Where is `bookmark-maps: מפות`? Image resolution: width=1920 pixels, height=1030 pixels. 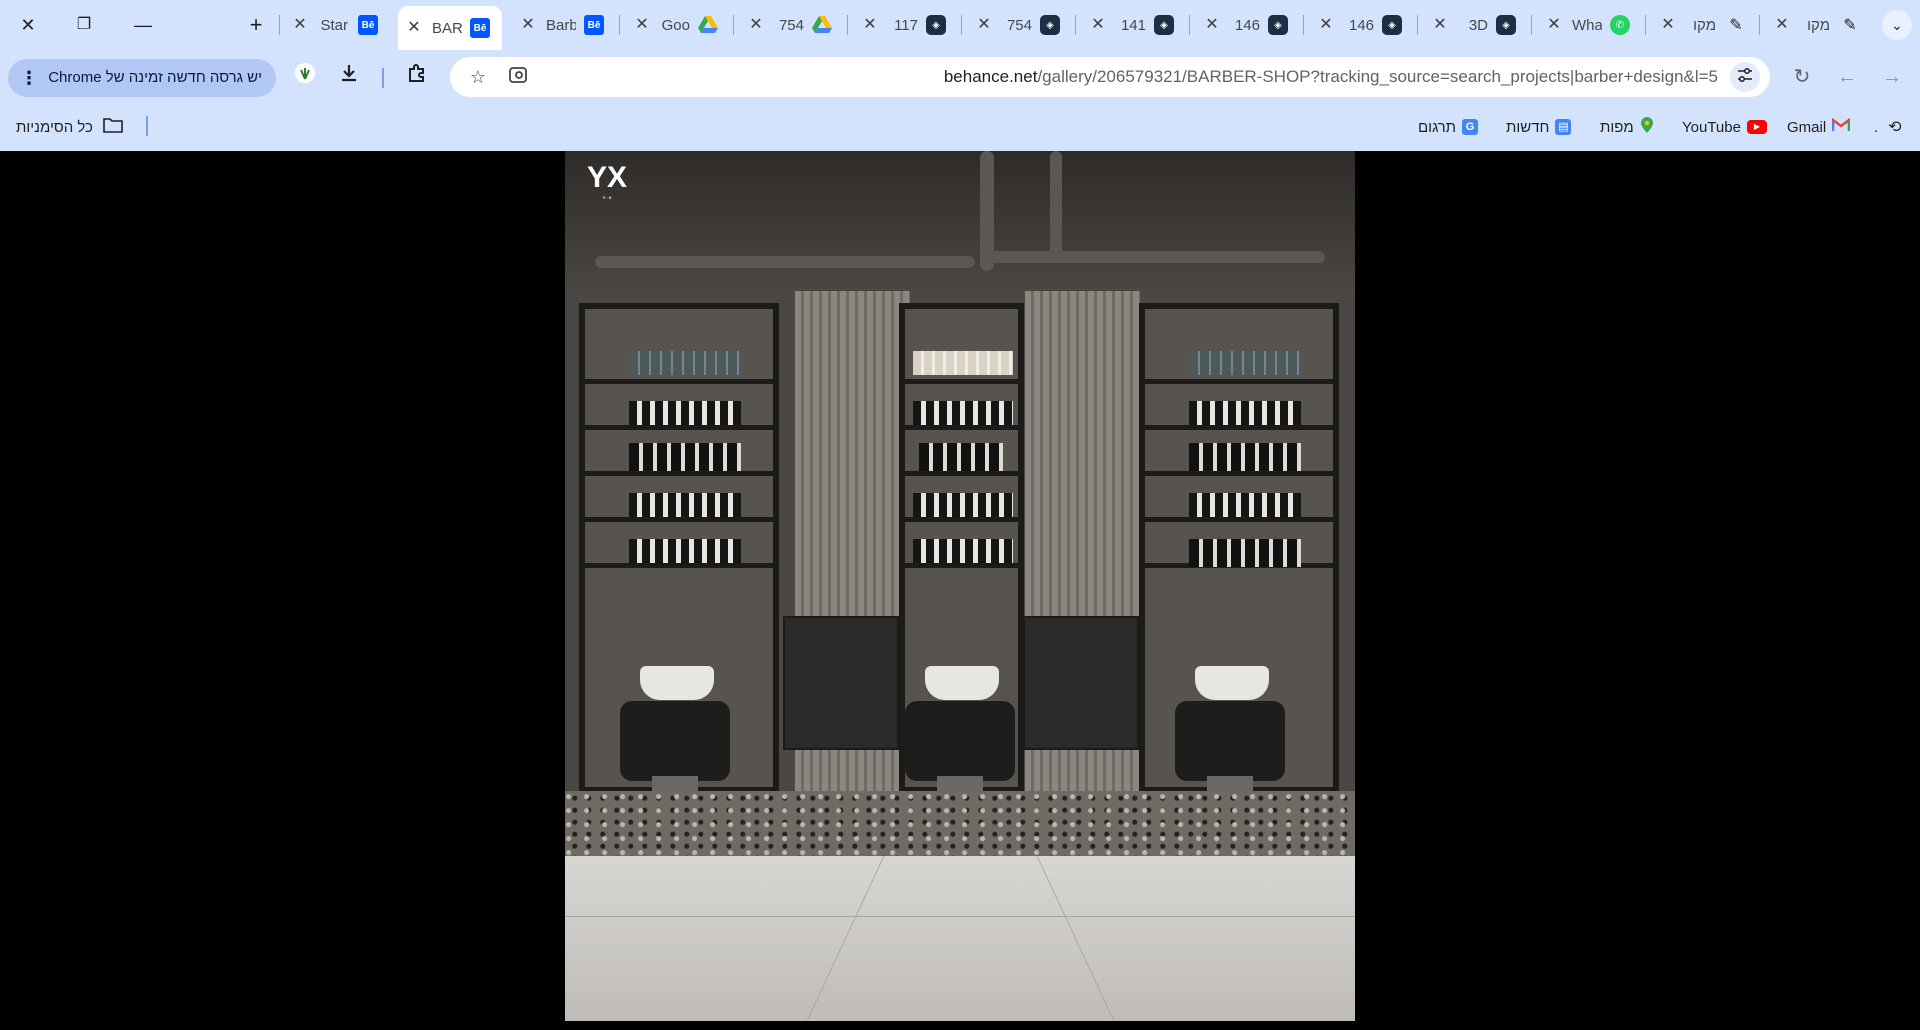
bookmark-maps: מפות is located at coordinates (1627, 127).